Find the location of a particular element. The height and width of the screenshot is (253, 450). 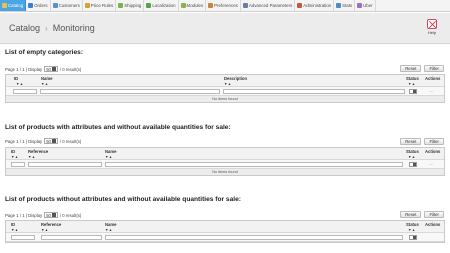

tab-label: Orders is located at coordinates (41, 5).